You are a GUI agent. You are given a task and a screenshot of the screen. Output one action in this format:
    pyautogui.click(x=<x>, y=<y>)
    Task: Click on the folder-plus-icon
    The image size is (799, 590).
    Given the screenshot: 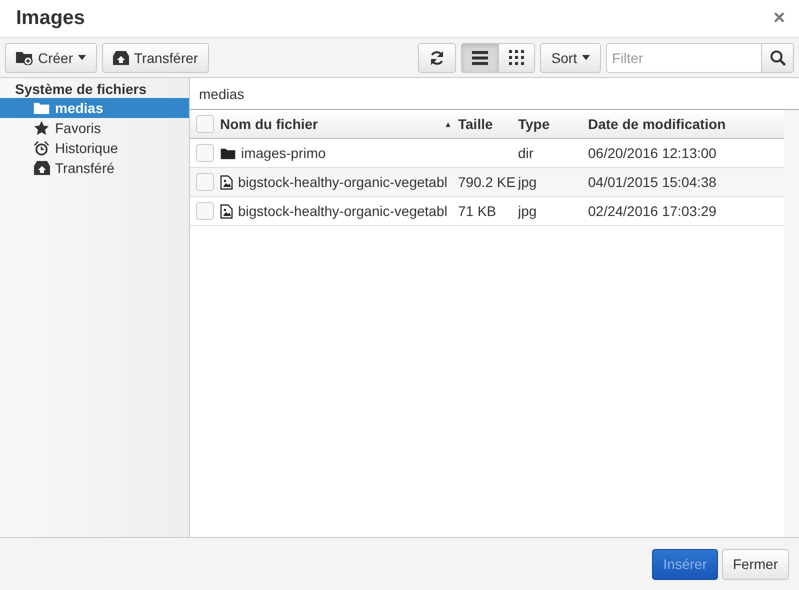 What is the action you would take?
    pyautogui.click(x=24, y=57)
    